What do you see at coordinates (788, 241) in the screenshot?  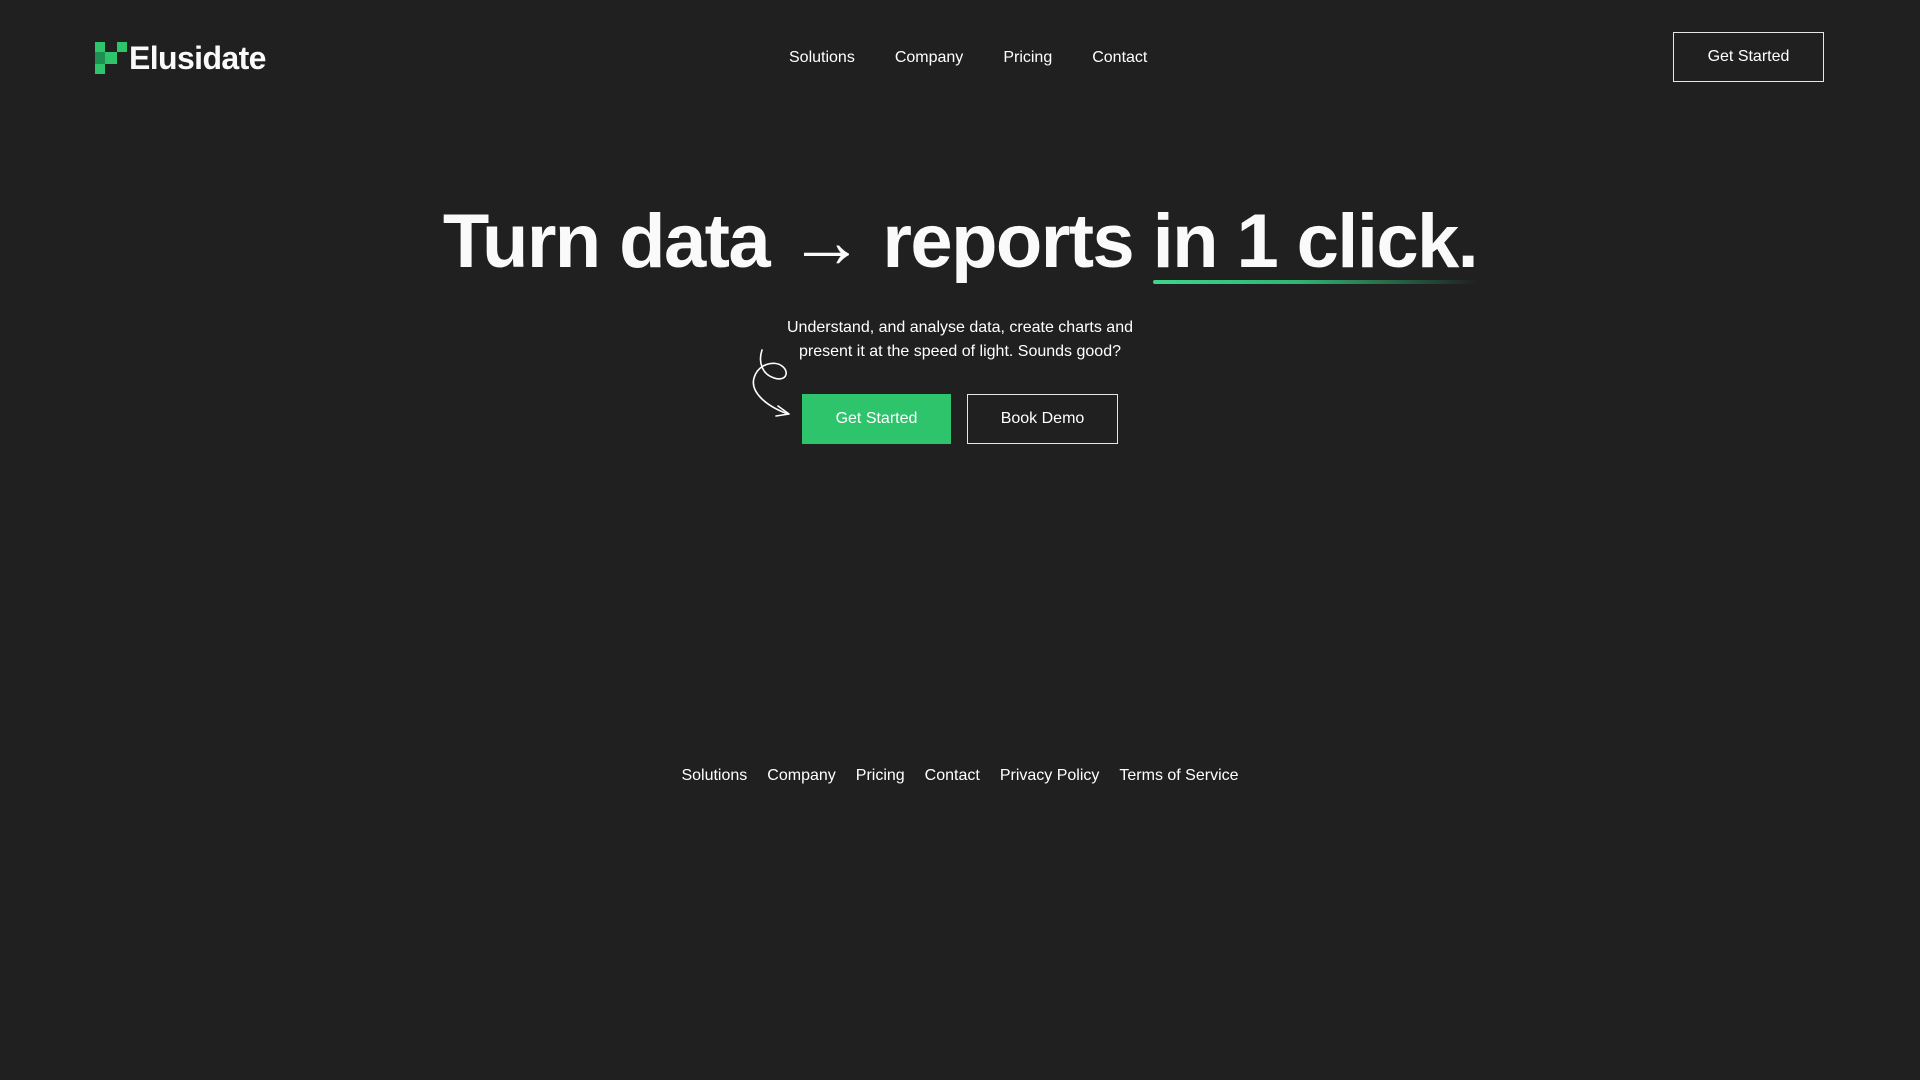 I see `hero-title-main: Turn data → reports` at bounding box center [788, 241].